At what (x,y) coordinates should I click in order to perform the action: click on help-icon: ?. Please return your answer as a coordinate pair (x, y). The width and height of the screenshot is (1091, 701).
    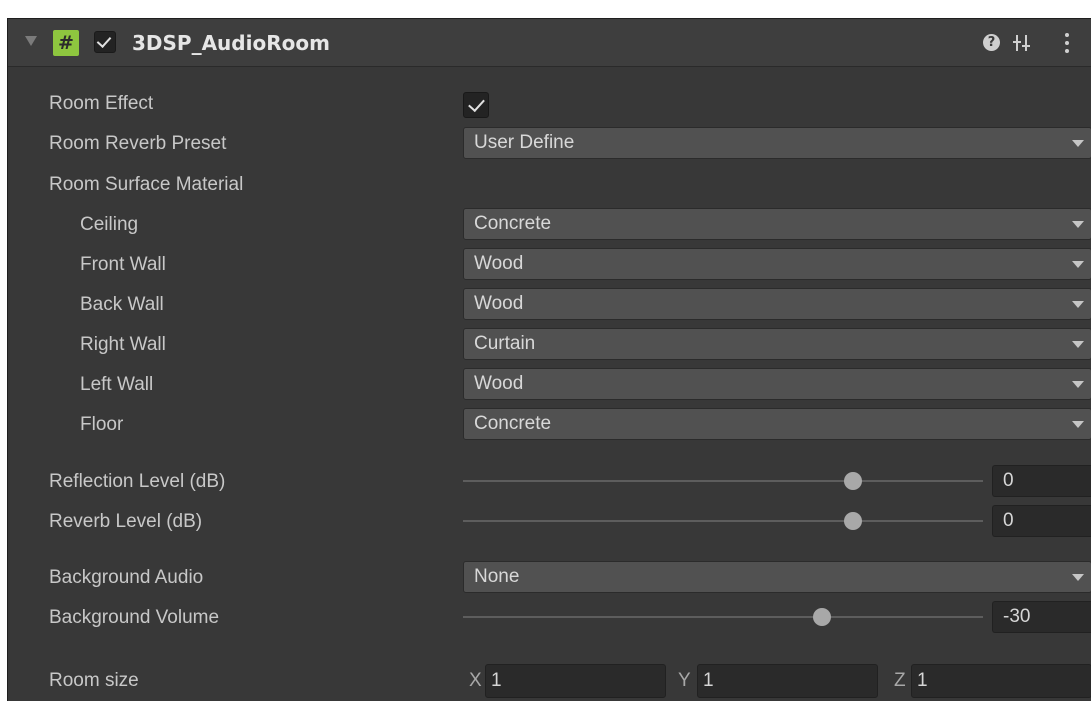
    Looking at the image, I should click on (991, 42).